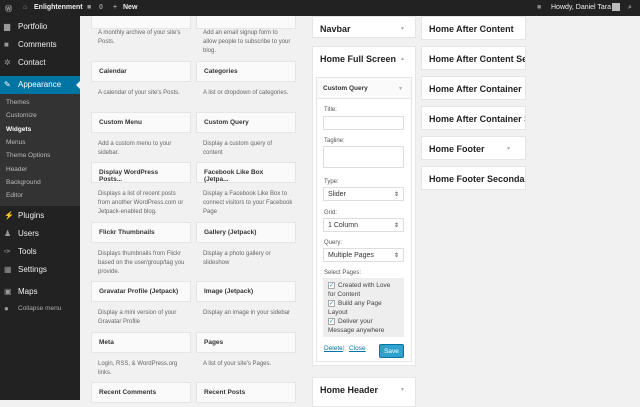 This screenshot has width=640, height=407. Describe the element at coordinates (101, 7) in the screenshot. I see `comments-count: 0` at that location.